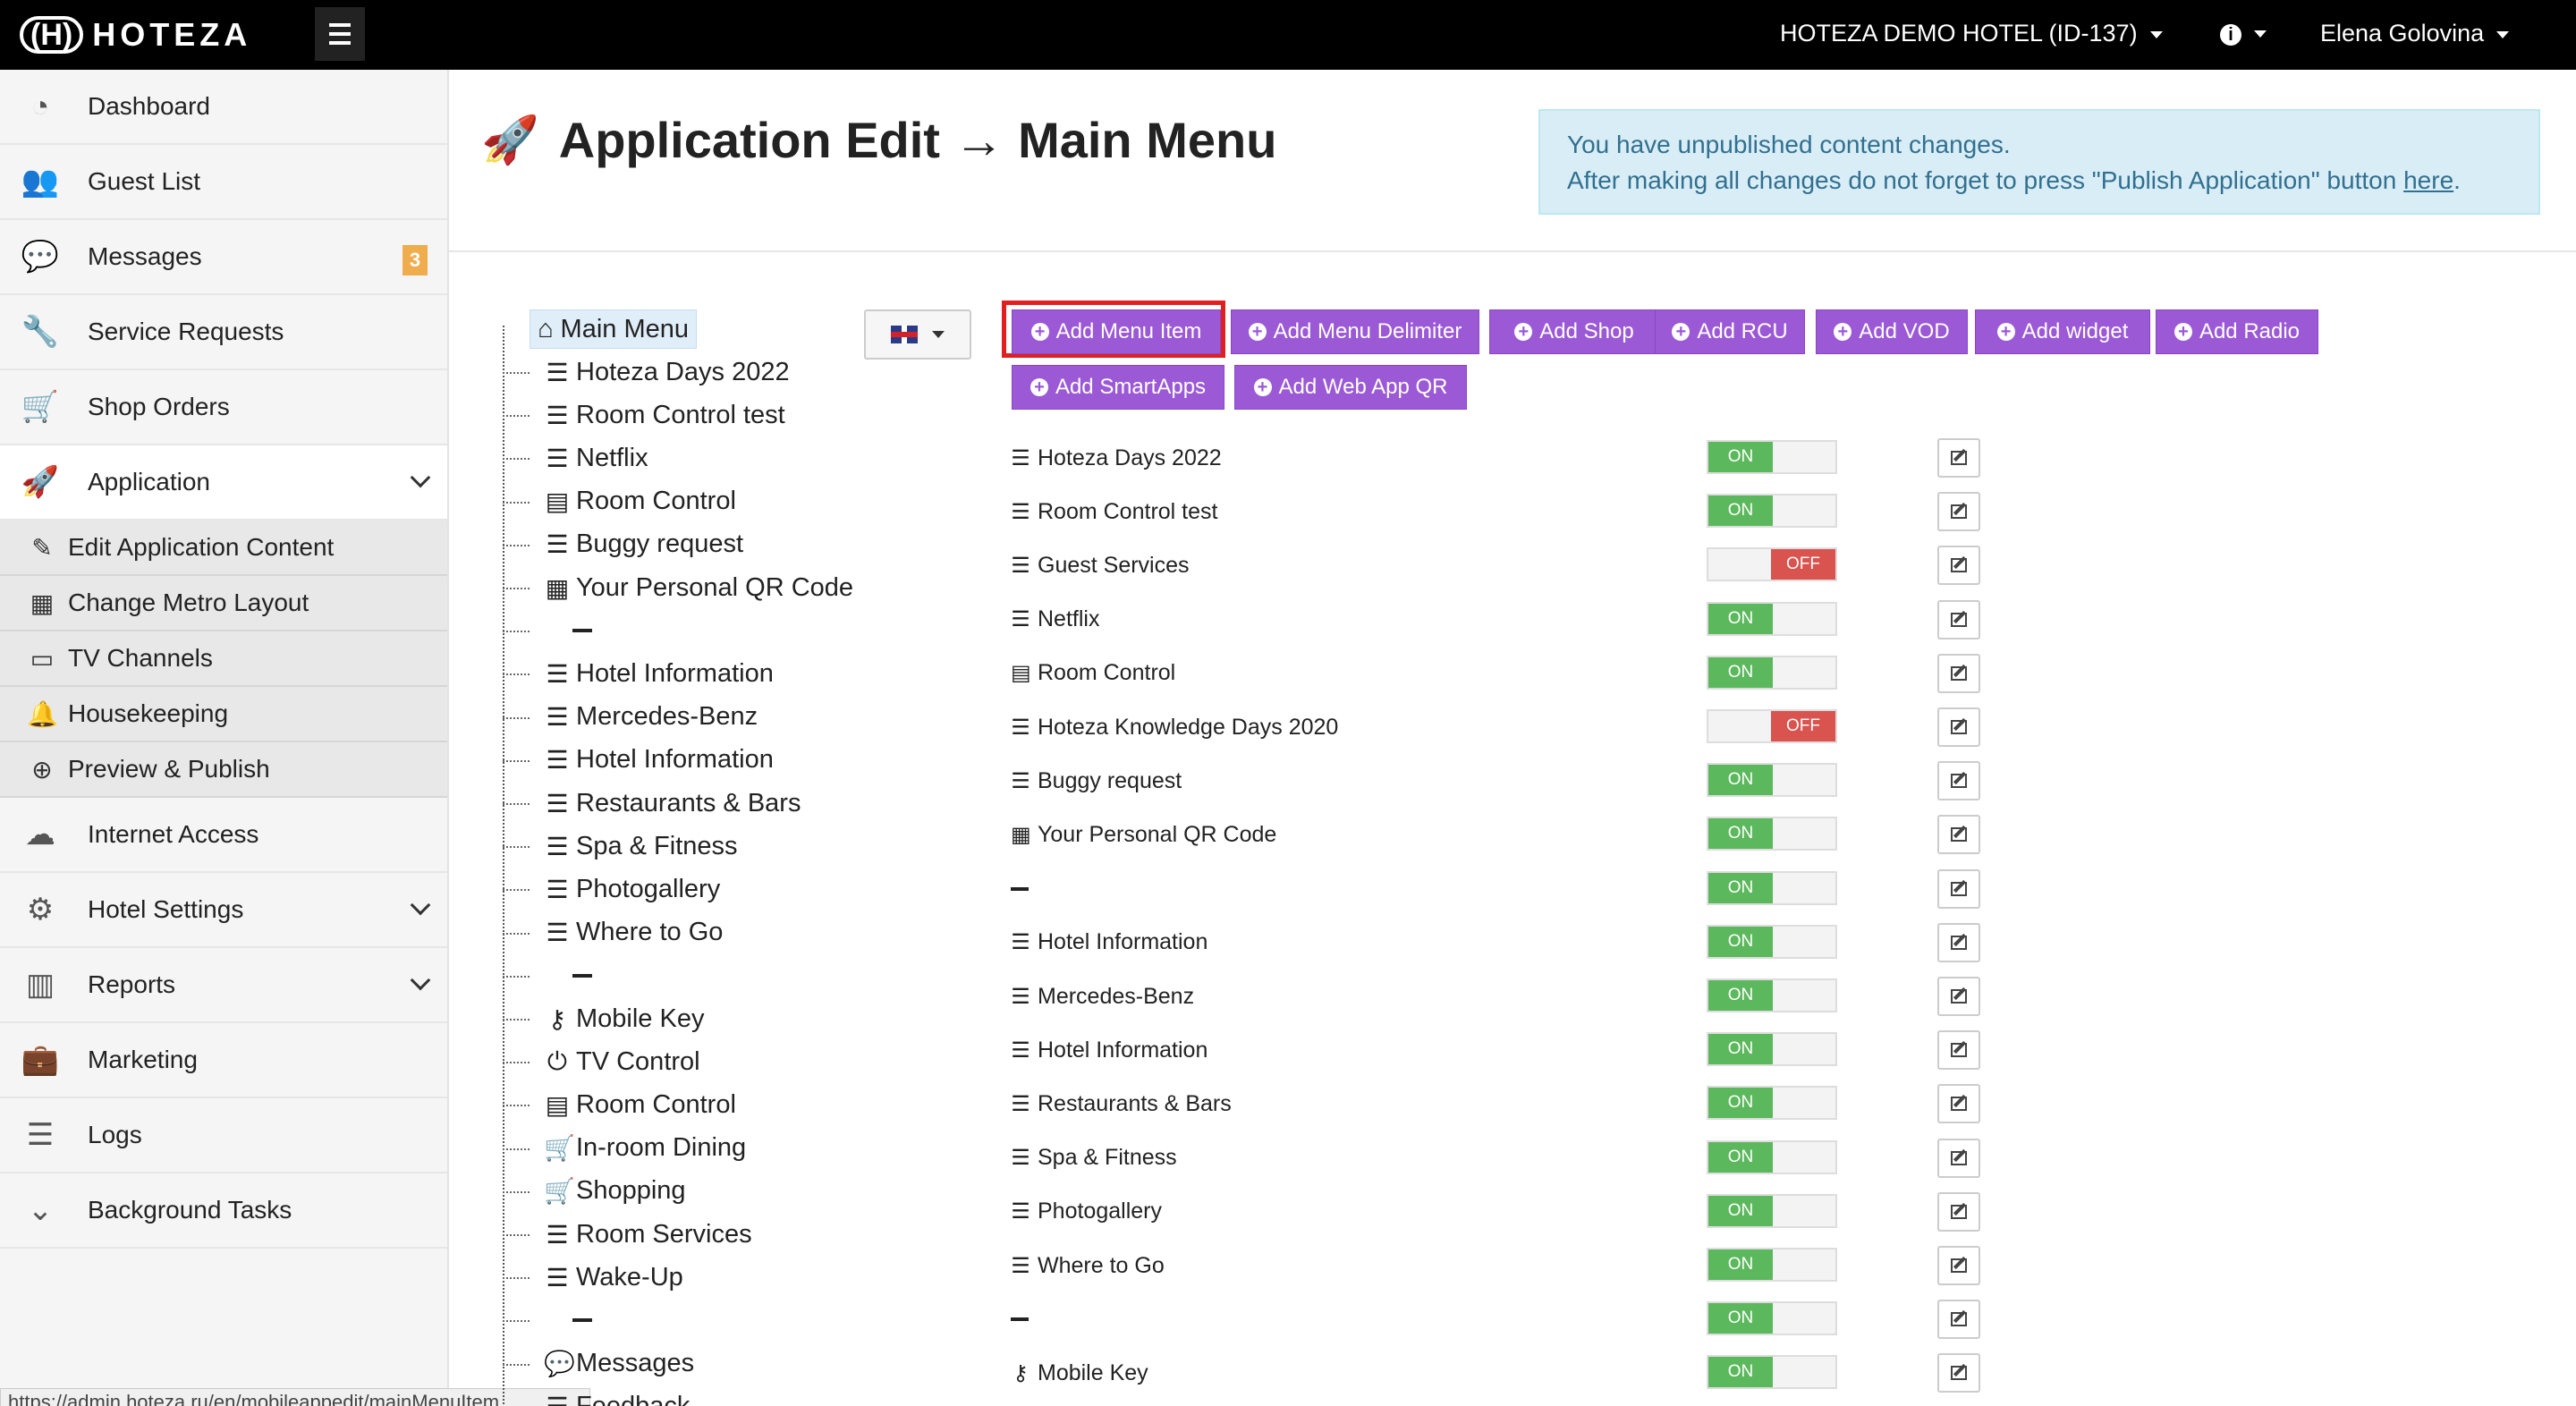 Image resolution: width=2576 pixels, height=1406 pixels. Describe the element at coordinates (611, 889) in the screenshot. I see `tree-item: ☰ Photogallery` at that location.